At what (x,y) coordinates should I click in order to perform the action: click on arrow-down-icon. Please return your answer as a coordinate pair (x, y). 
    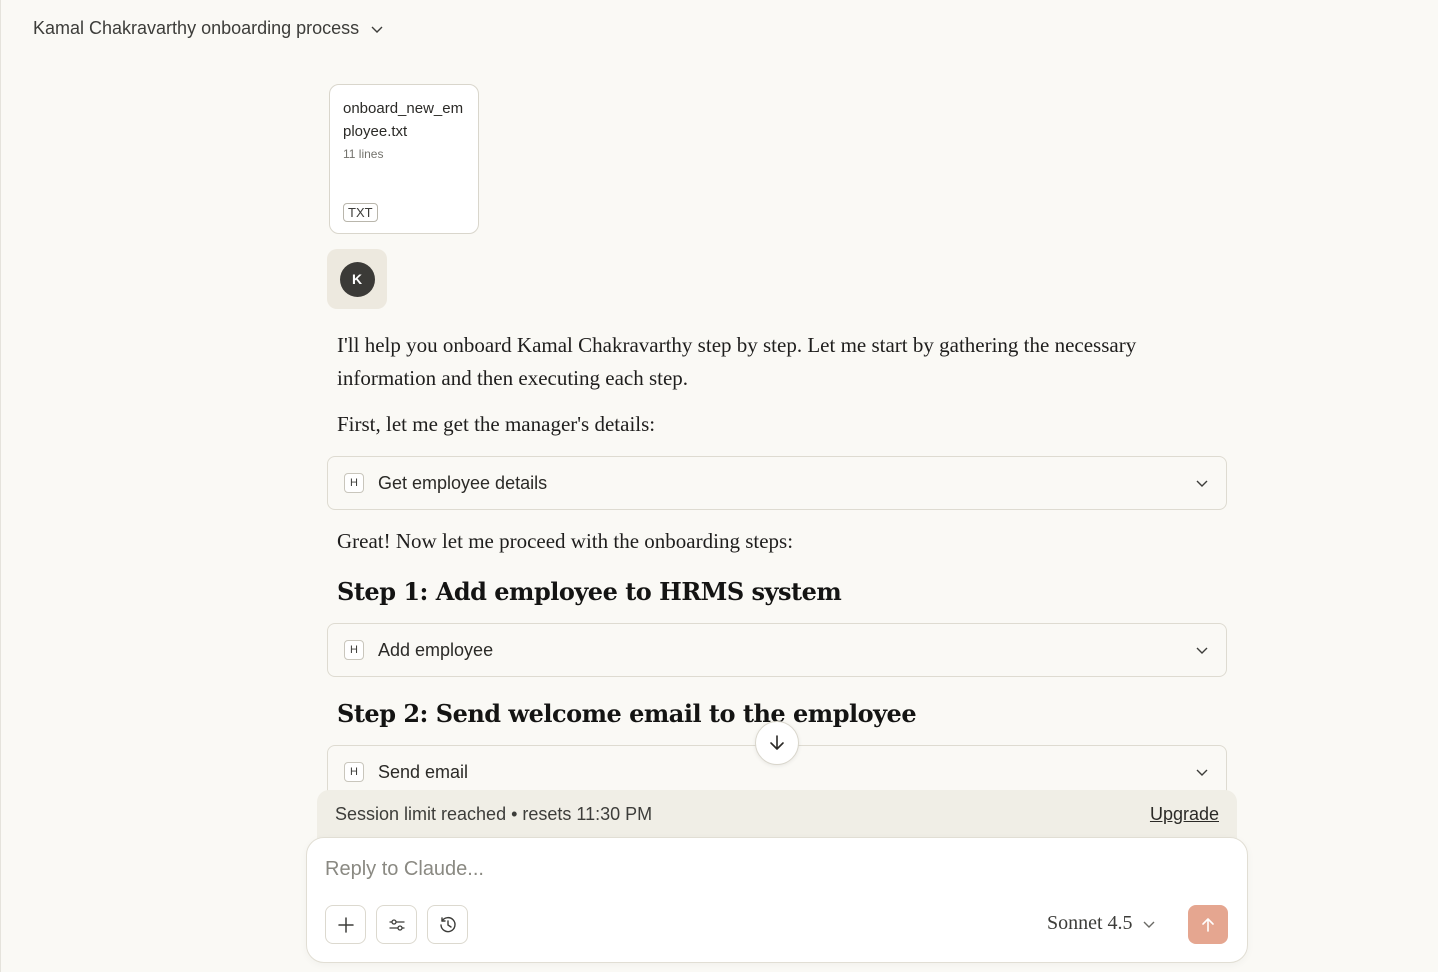
    Looking at the image, I should click on (777, 742).